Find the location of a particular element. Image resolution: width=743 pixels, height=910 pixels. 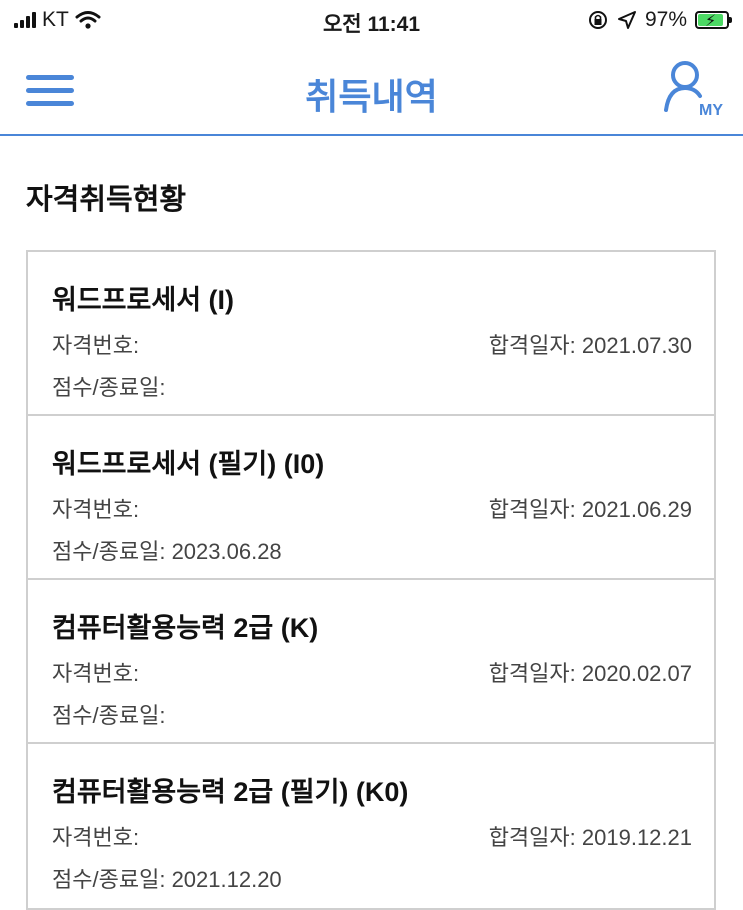

pass-date: 합격일자: 2020.02.07 is located at coordinates (590, 672).